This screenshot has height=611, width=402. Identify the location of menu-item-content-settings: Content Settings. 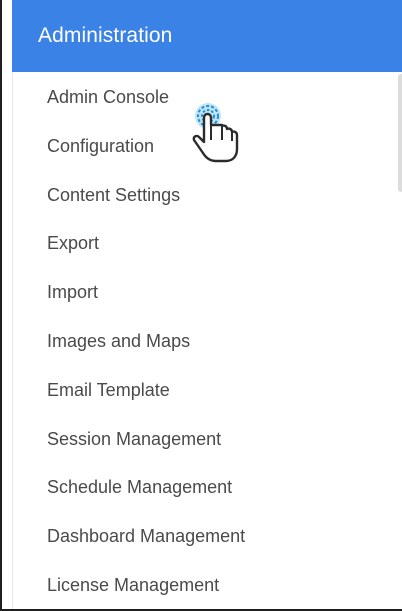
(207, 195).